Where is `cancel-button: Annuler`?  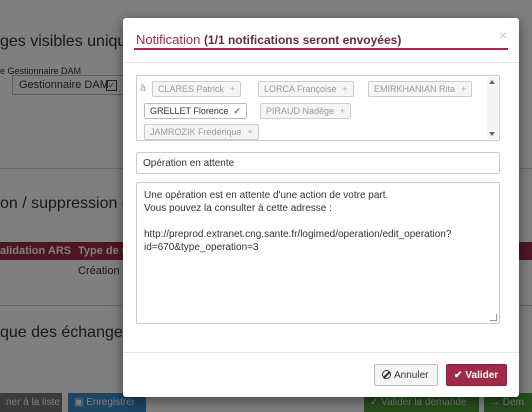 cancel-button: Annuler is located at coordinates (406, 375).